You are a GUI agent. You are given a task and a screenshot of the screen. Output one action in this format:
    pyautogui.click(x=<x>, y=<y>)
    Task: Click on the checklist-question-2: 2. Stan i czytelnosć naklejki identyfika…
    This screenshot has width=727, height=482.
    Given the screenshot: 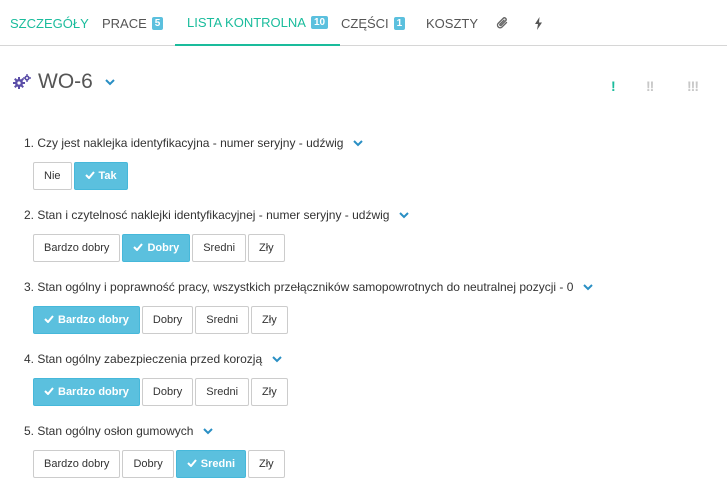 What is the action you would take?
    pyautogui.click(x=217, y=215)
    